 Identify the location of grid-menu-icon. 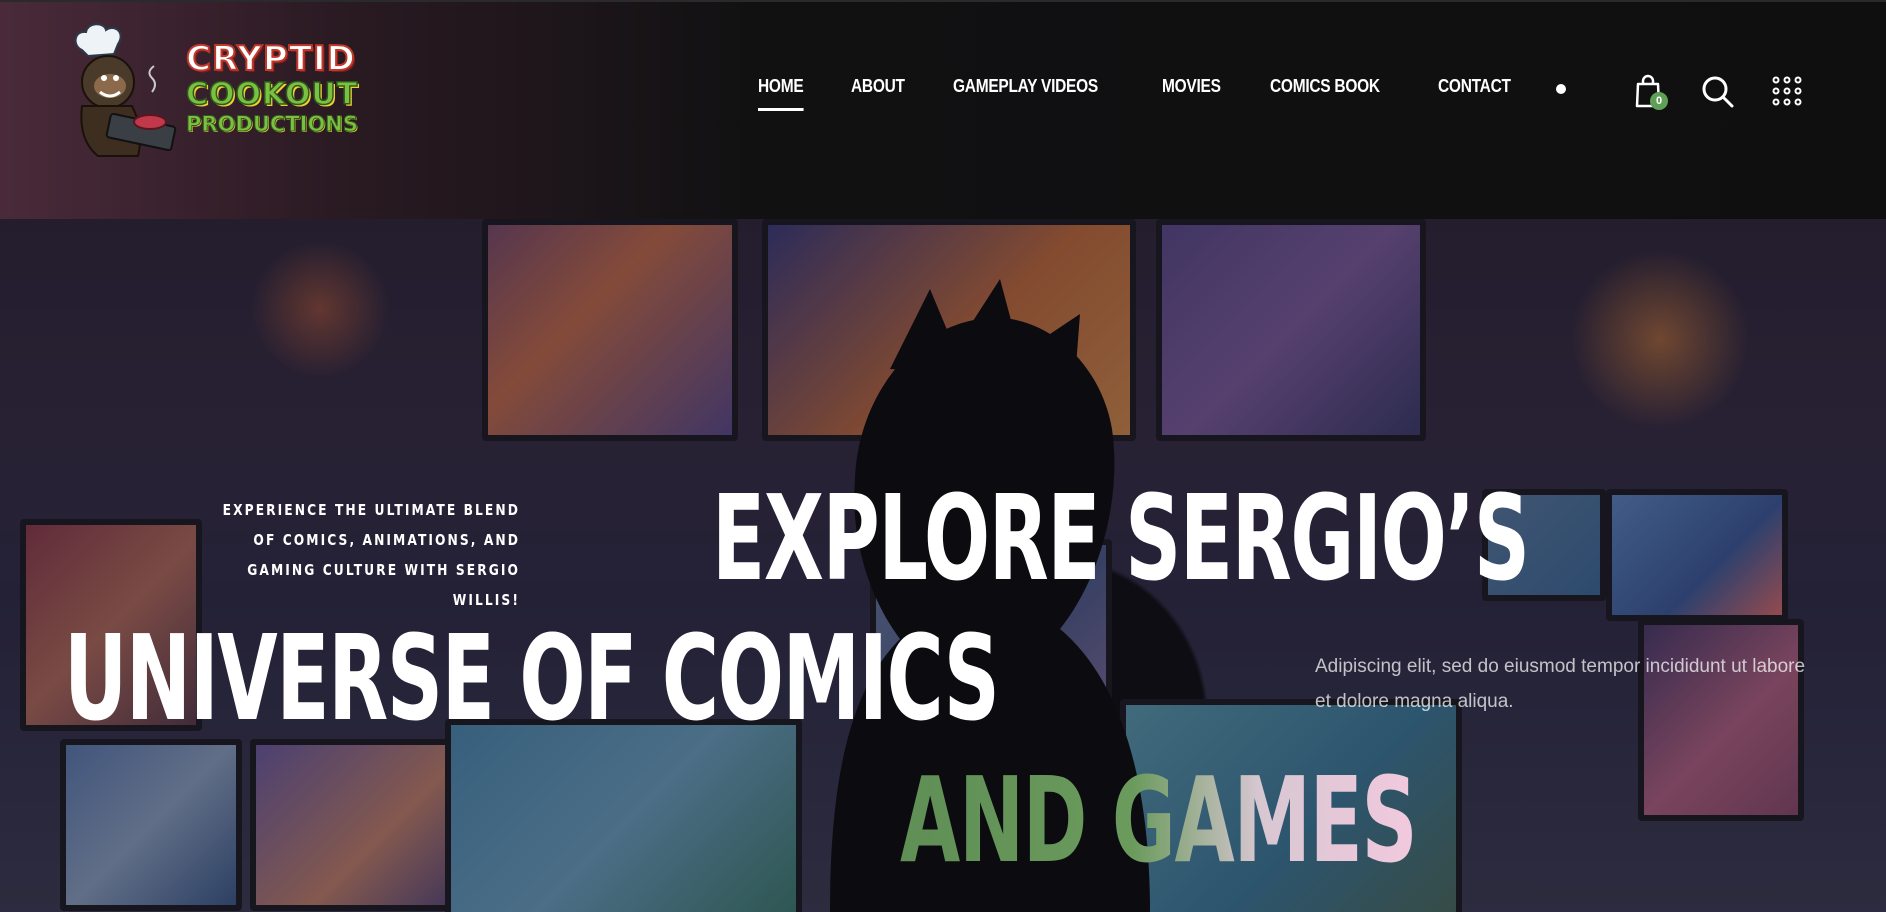
(1787, 91).